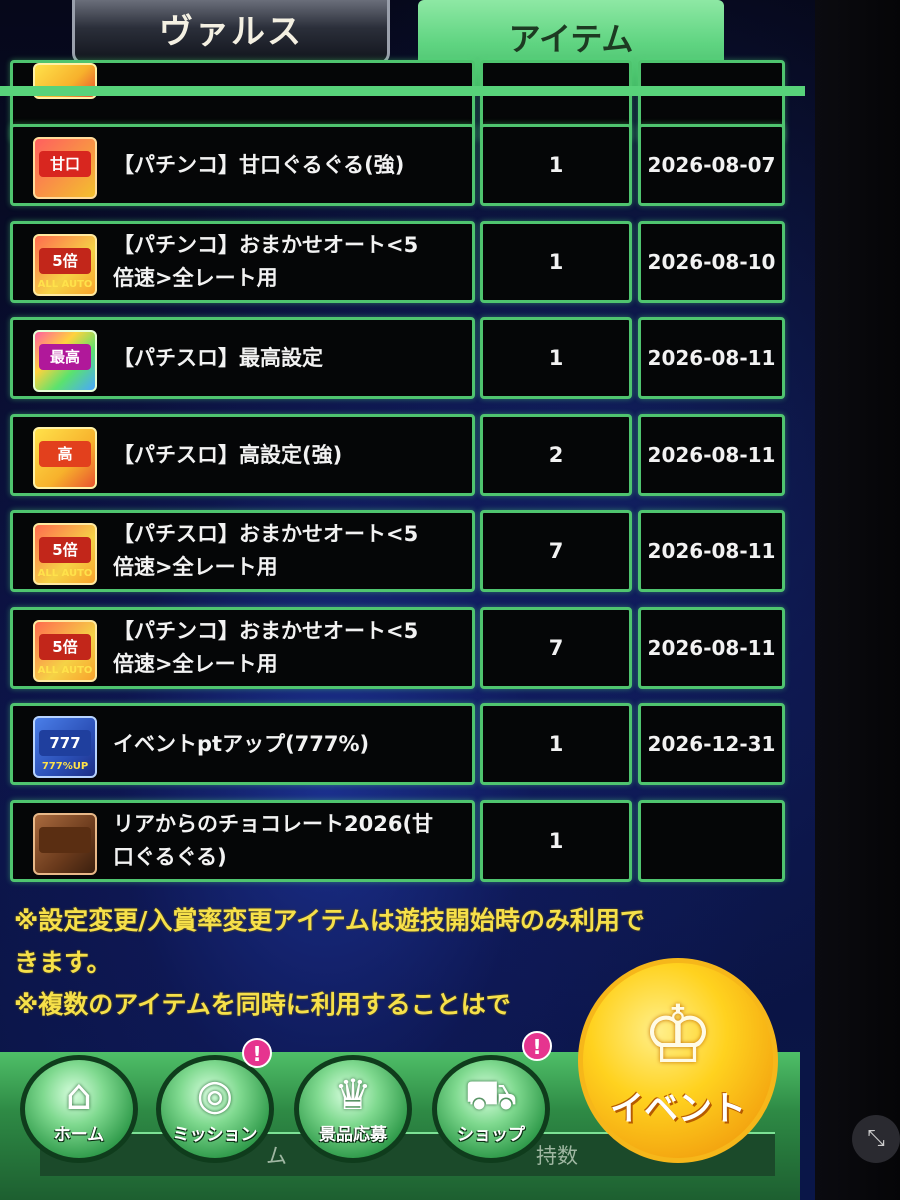 The width and height of the screenshot is (900, 1200). I want to click on item-name-cell: 甘口 【パチンコ】甘口ぐるぐる(強), so click(242, 165).